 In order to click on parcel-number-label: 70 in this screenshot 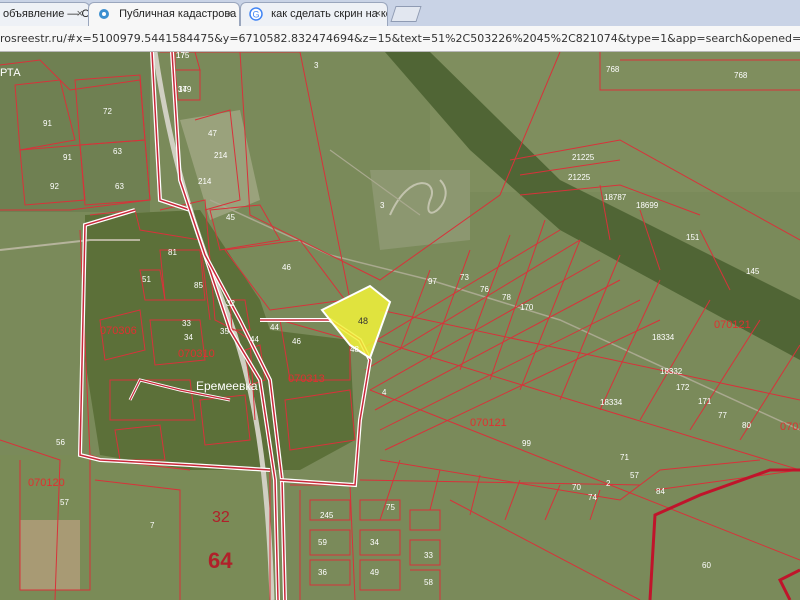, I will do `click(576, 487)`.